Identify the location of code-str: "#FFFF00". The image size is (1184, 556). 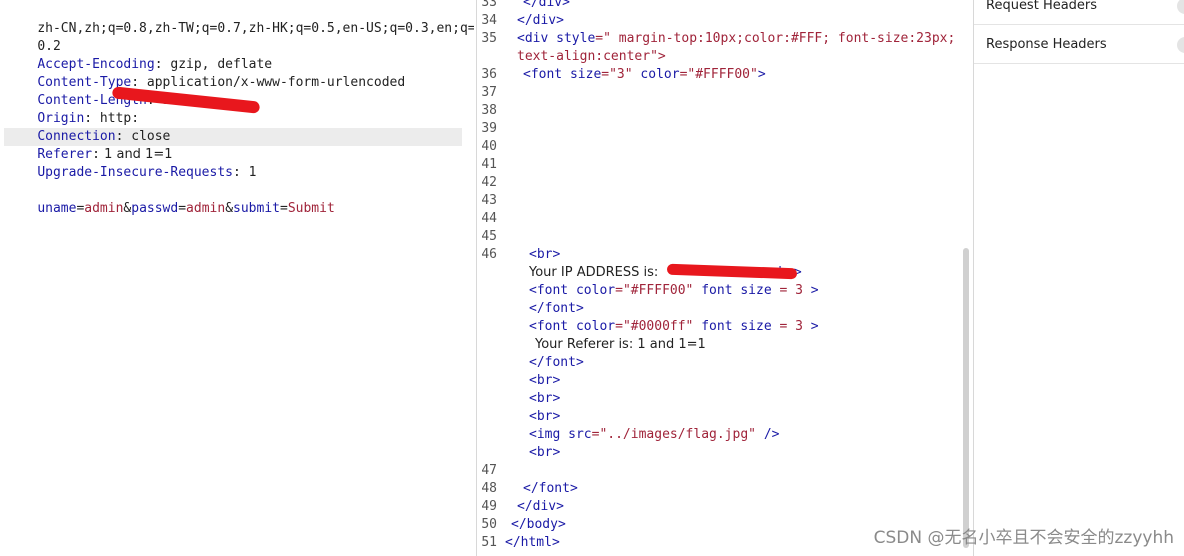
(658, 290).